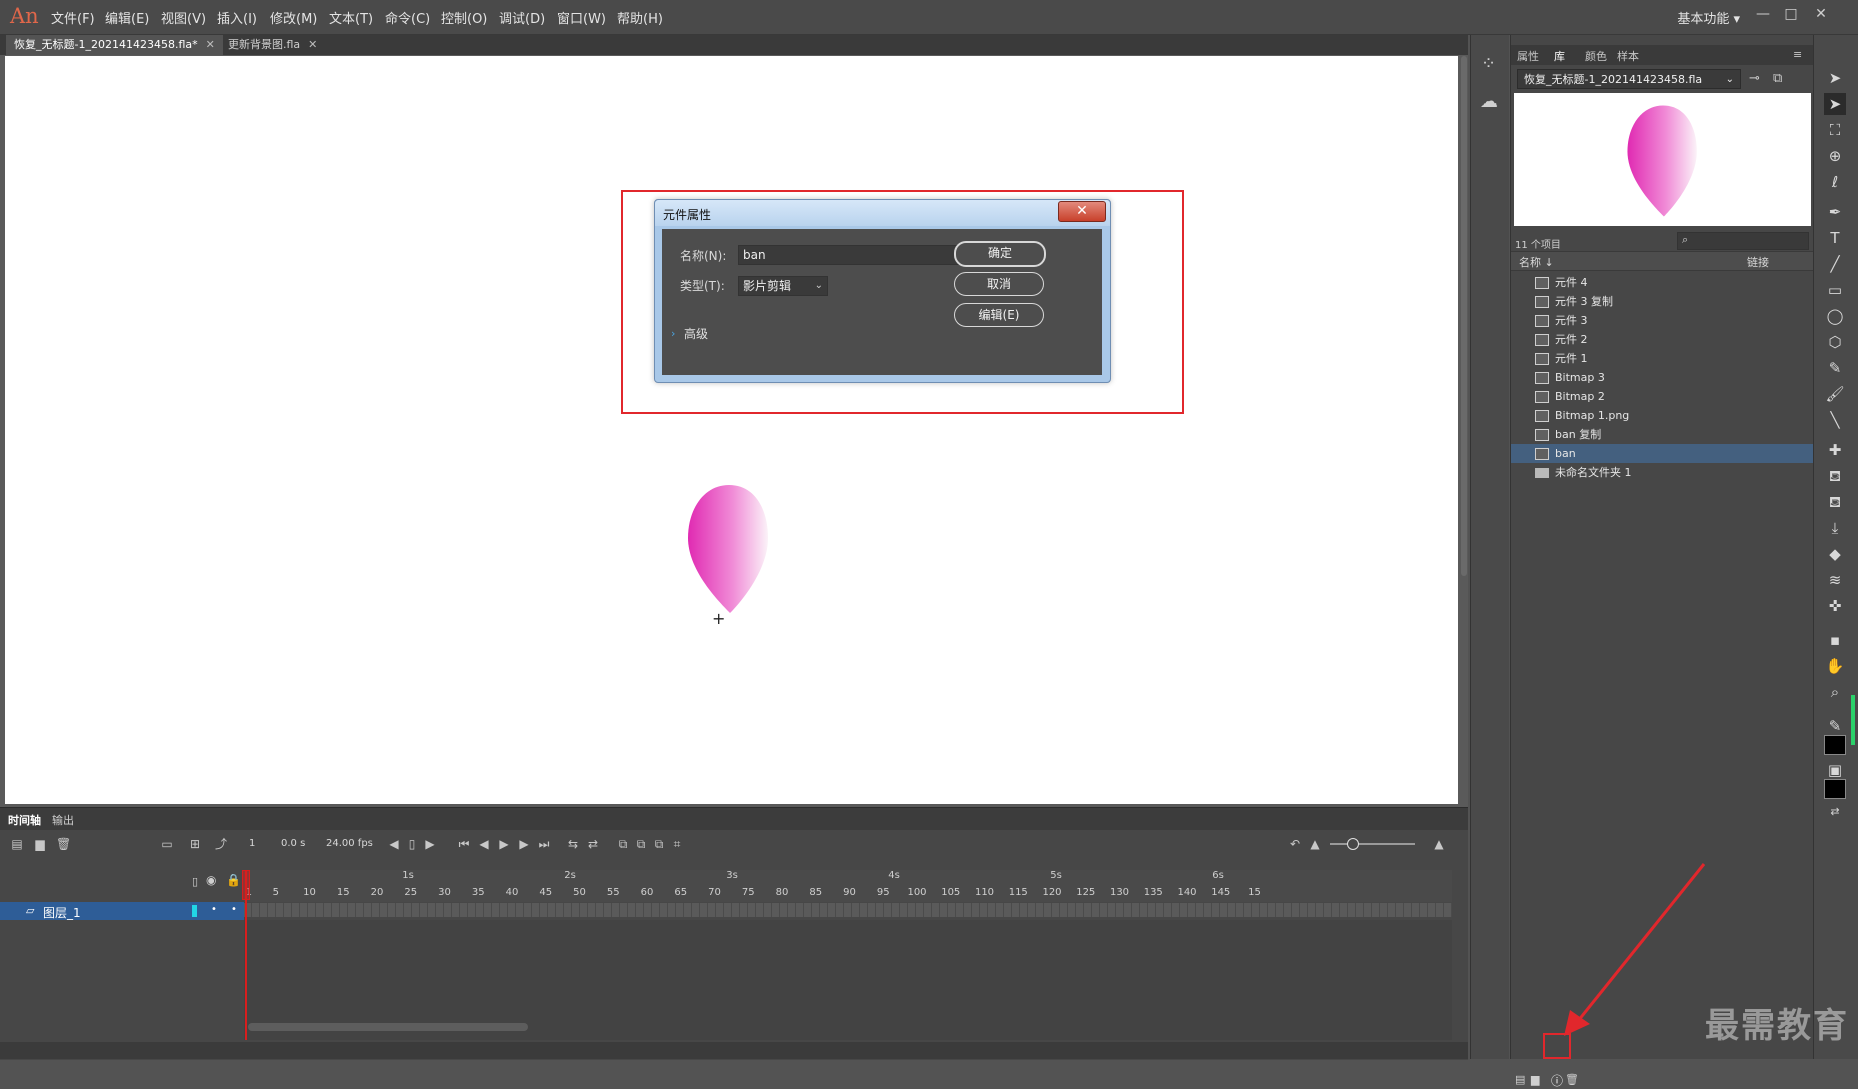 The width and height of the screenshot is (1858, 1089). What do you see at coordinates (407, 17) in the screenshot?
I see `menu-commands: 命令(C)` at bounding box center [407, 17].